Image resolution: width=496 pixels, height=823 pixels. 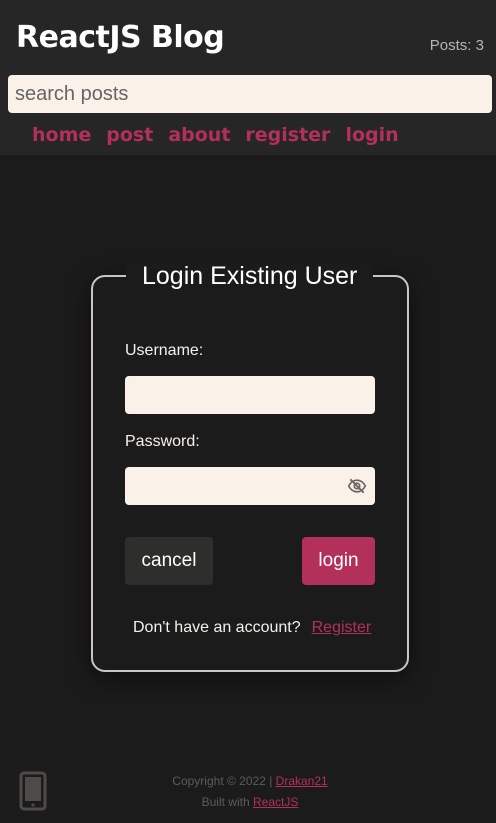 What do you see at coordinates (61, 135) in the screenshot?
I see `nav-home: home` at bounding box center [61, 135].